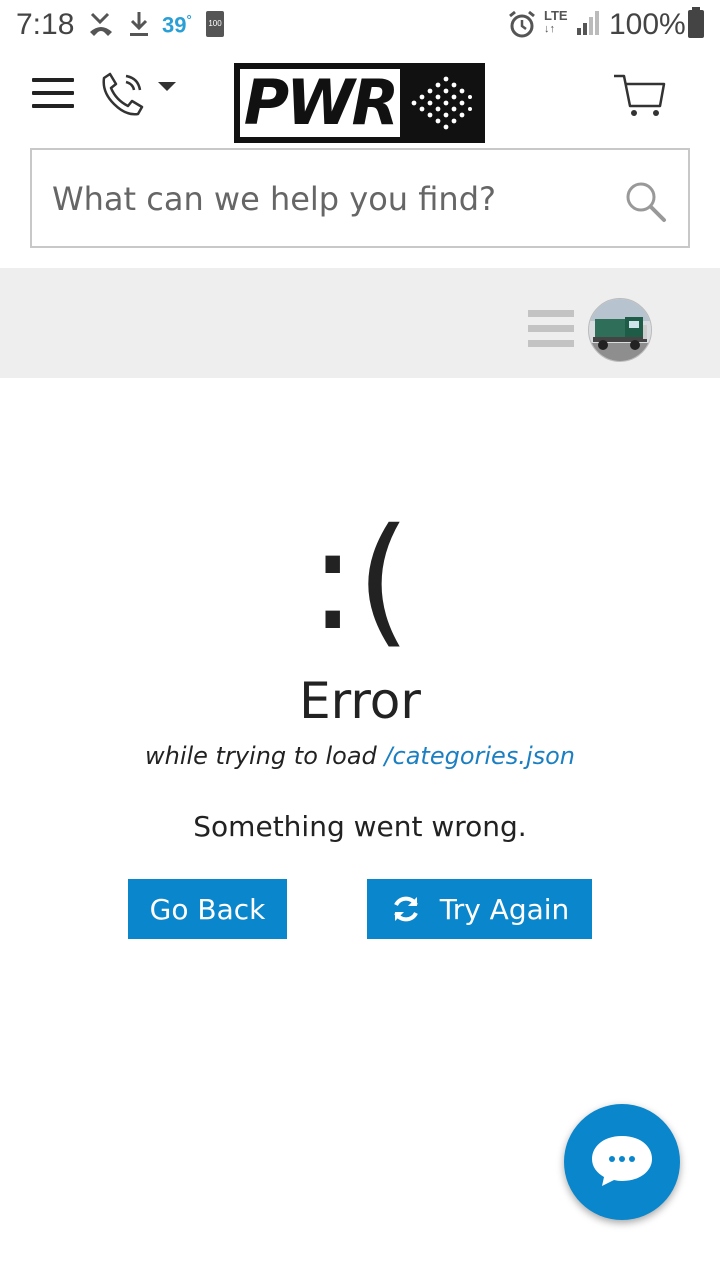  Describe the element at coordinates (522, 24) in the screenshot. I see `alarm-icon` at that location.